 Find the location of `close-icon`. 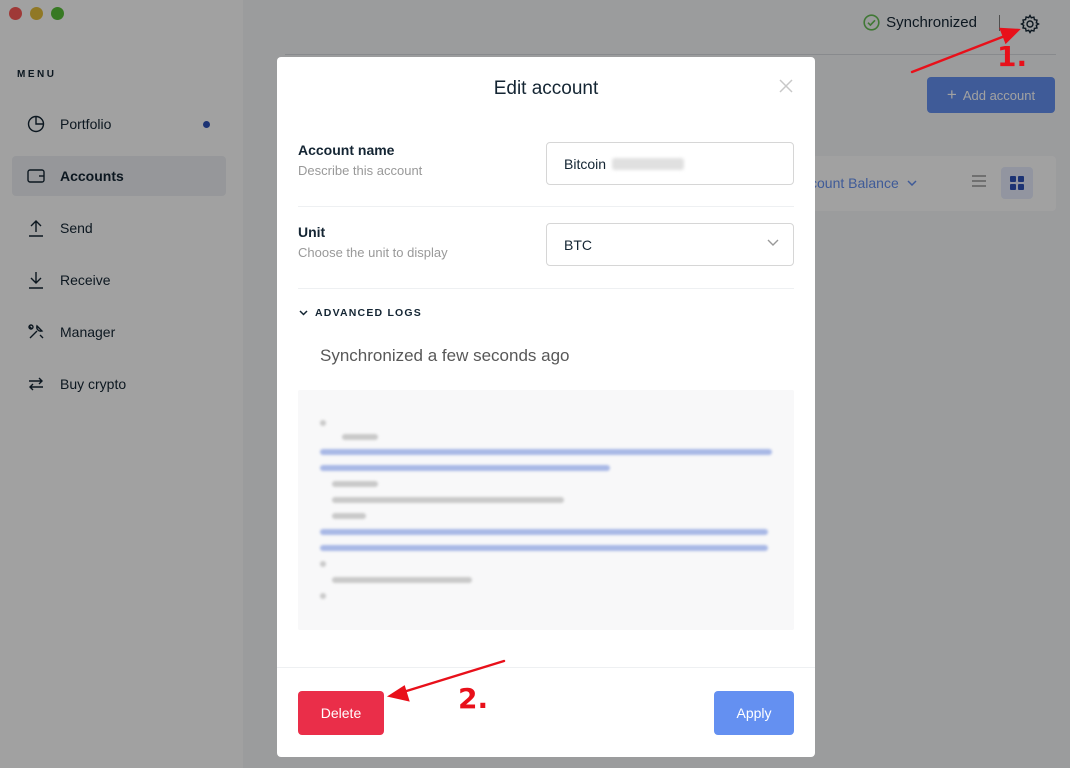

close-icon is located at coordinates (786, 86).